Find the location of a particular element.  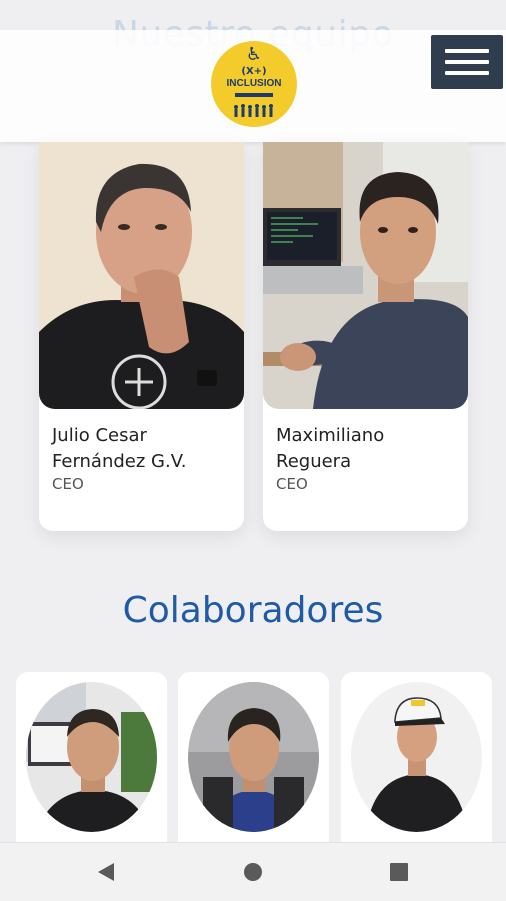

recents-square-icon is located at coordinates (399, 872).